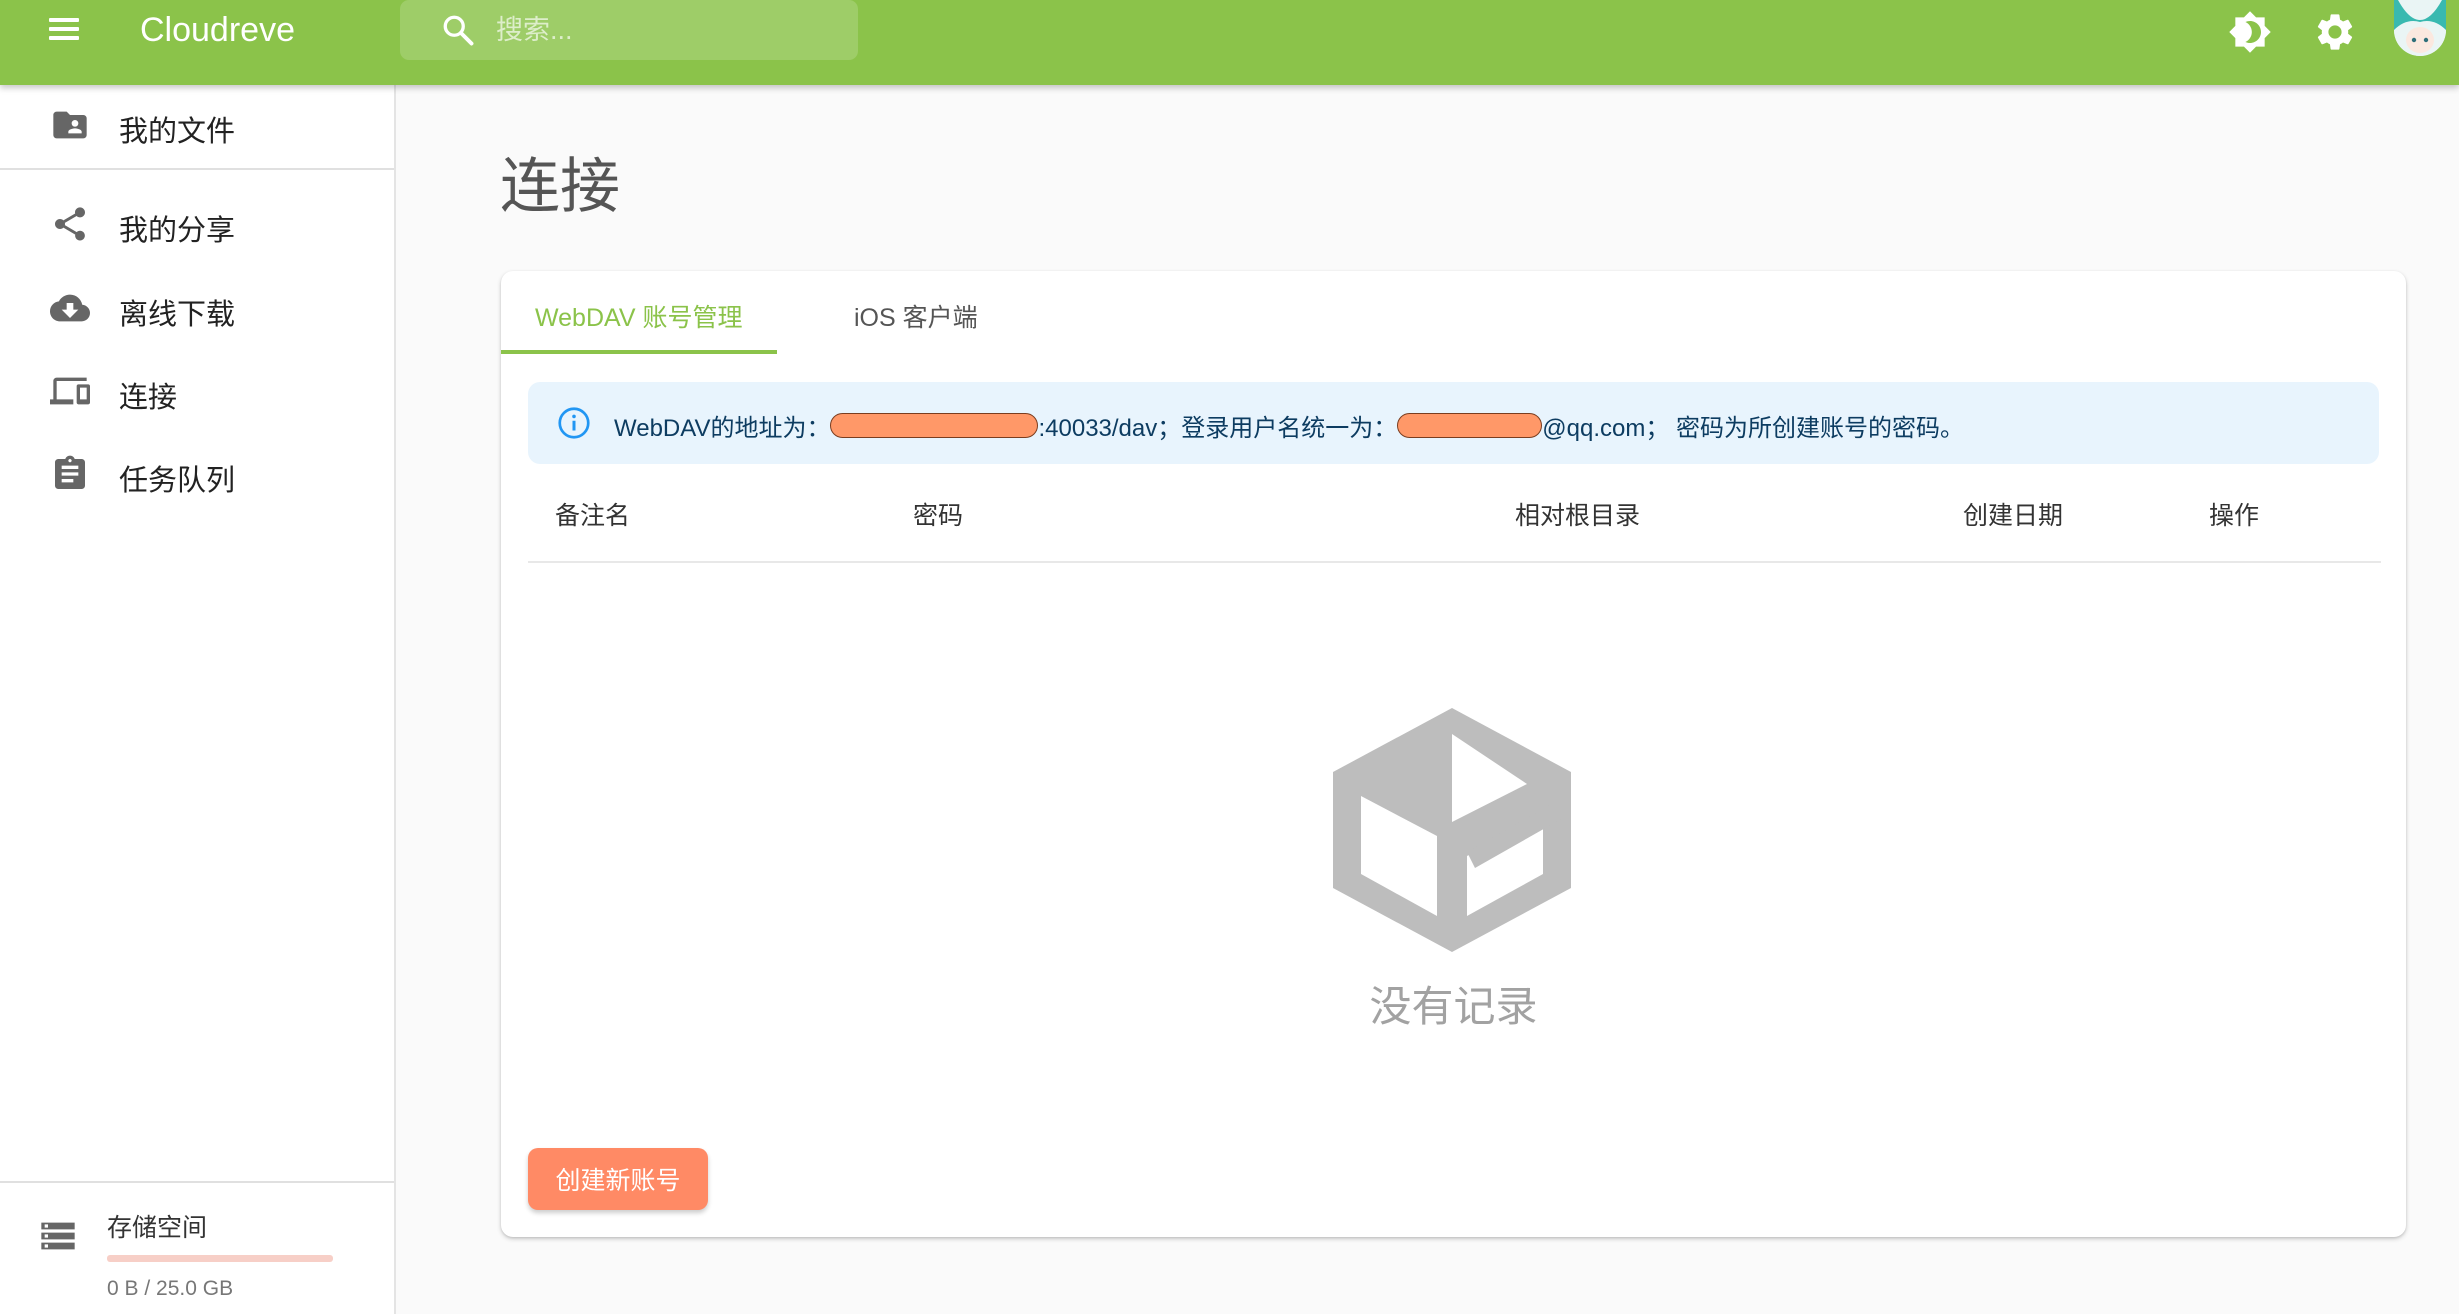 This screenshot has height=1314, width=2459. What do you see at coordinates (170, 1288) in the screenshot?
I see `storage-usage-text: 0 B / 25.0 GB` at bounding box center [170, 1288].